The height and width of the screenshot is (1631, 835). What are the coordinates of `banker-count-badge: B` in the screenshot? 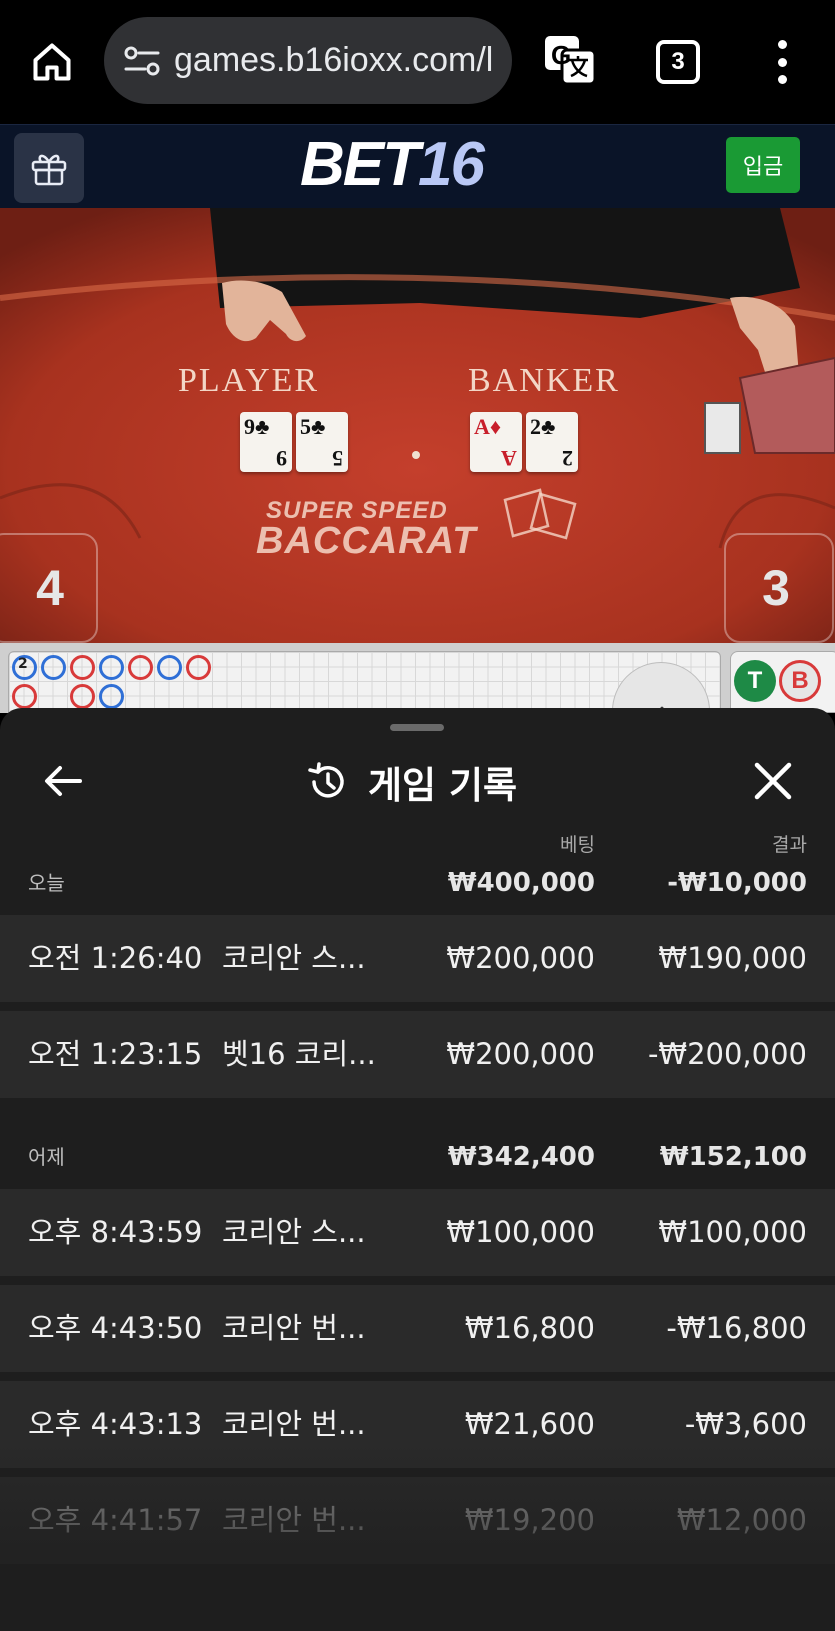 It's located at (800, 681).